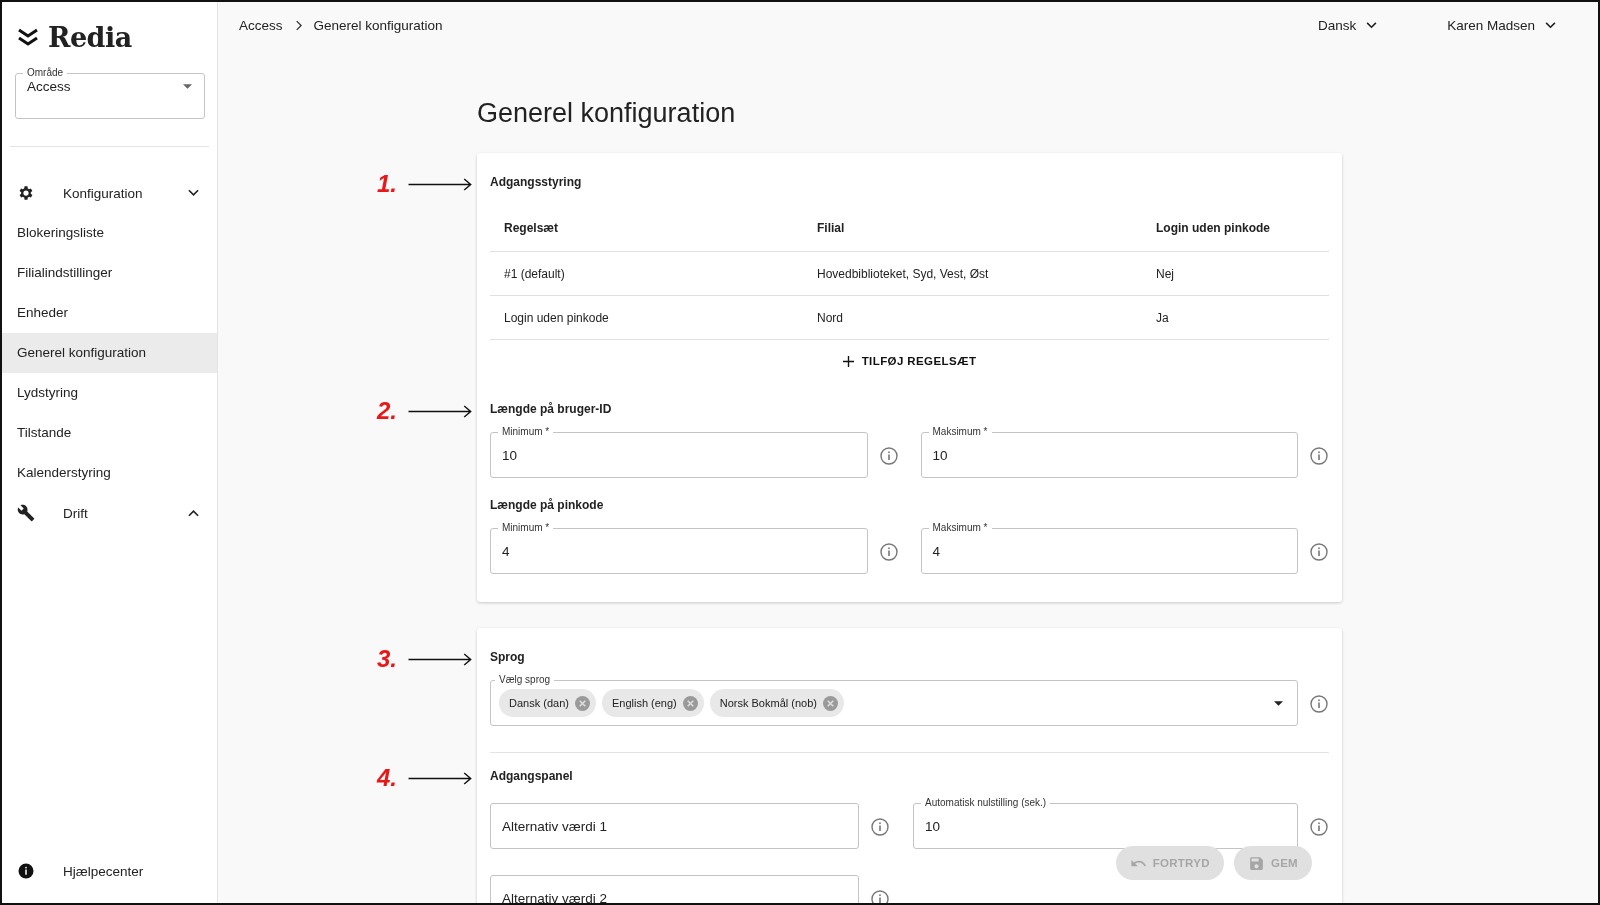 This screenshot has width=1600, height=905. Describe the element at coordinates (1165, 273) in the screenshot. I see `table-cell-text: Nej` at that location.